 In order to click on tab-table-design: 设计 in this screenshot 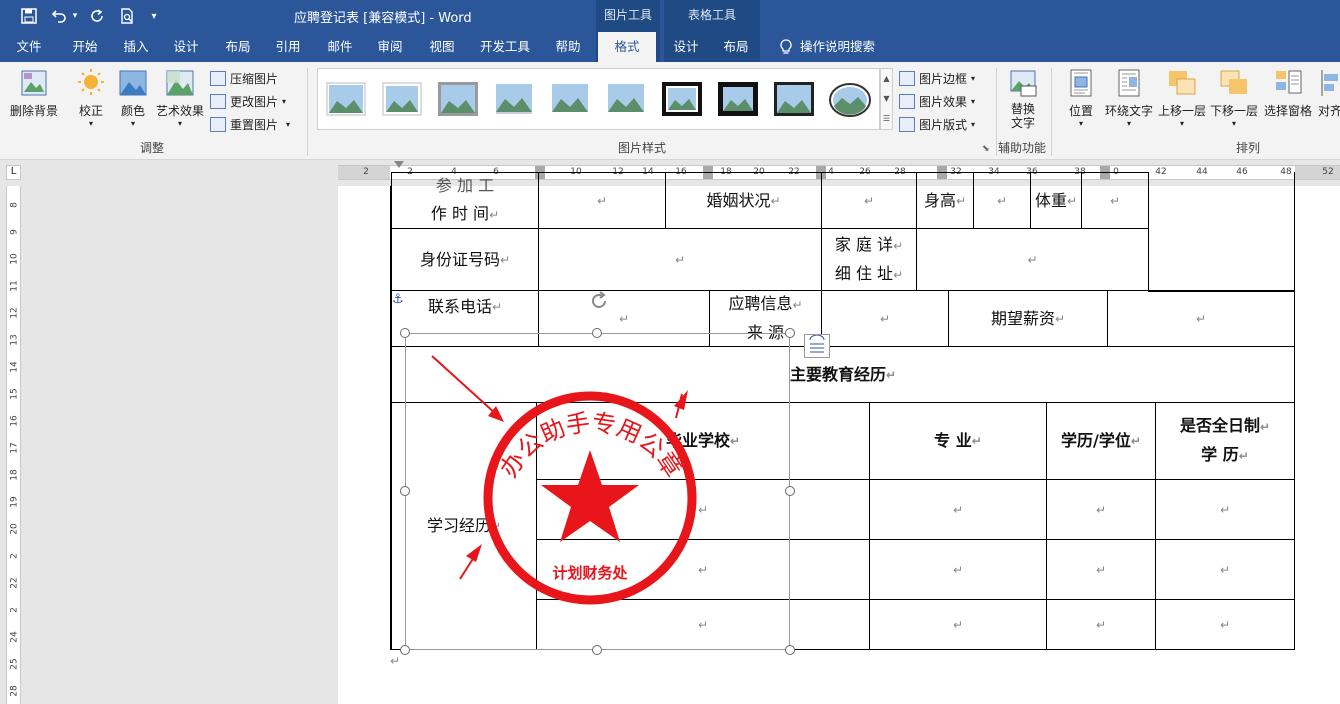, I will do `click(686, 47)`.